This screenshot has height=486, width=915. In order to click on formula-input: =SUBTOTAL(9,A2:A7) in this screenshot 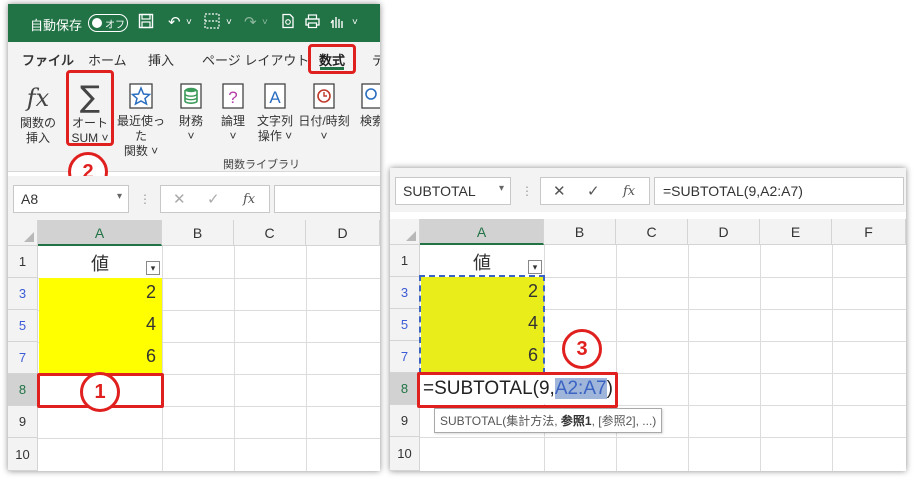, I will do `click(779, 191)`.